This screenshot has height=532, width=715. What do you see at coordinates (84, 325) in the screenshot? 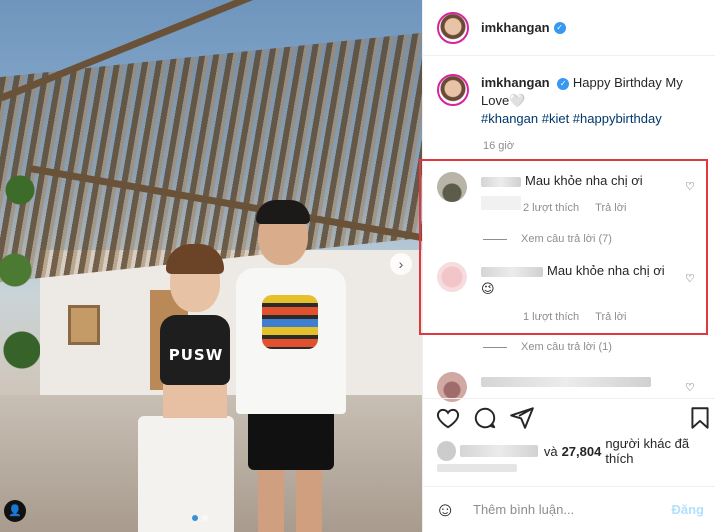
I see `house-window` at bounding box center [84, 325].